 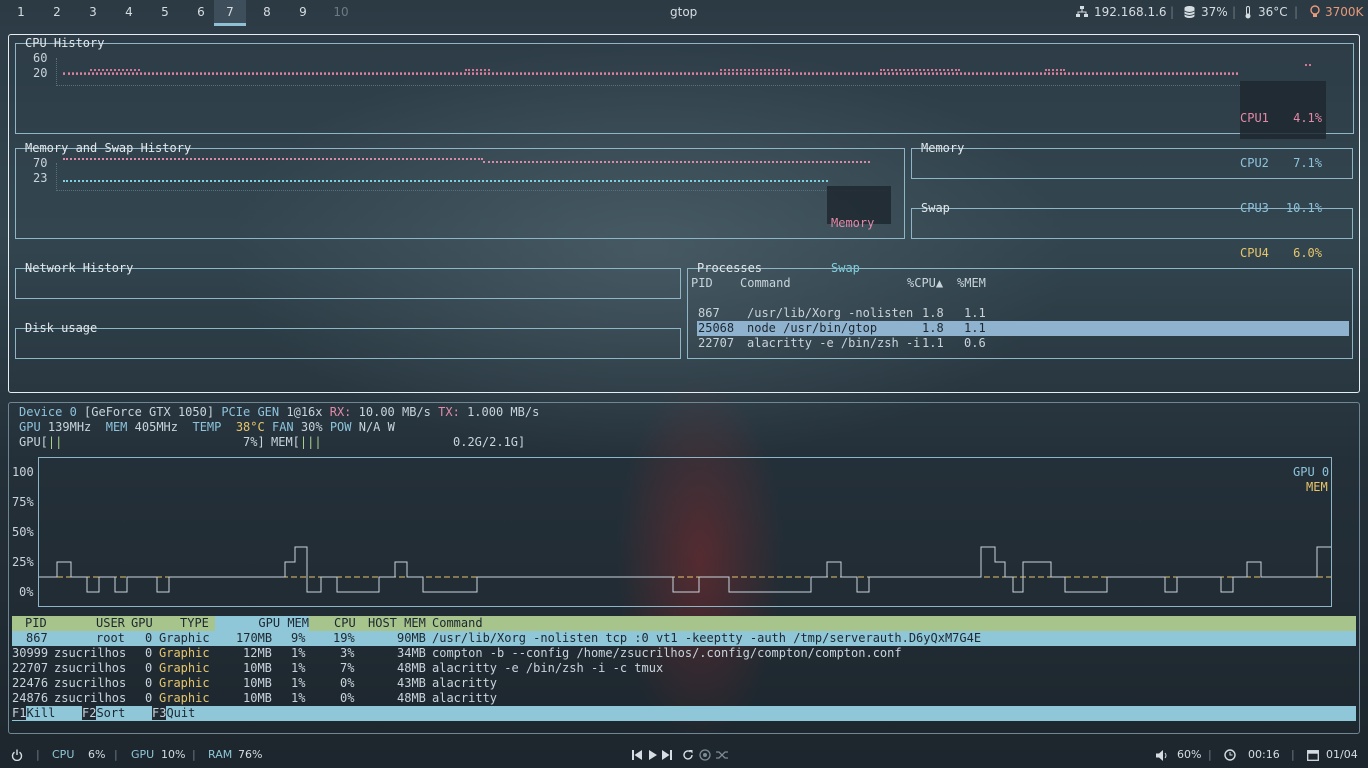 What do you see at coordinates (230, 13) in the screenshot?
I see `workspace-7: 7` at bounding box center [230, 13].